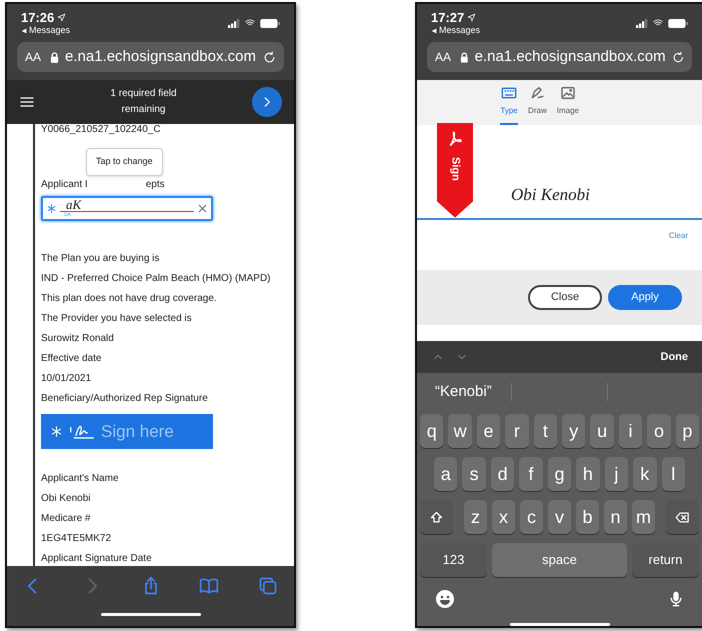  Describe the element at coordinates (455, 168) in the screenshot. I see `ribbon-label: Sign` at that location.